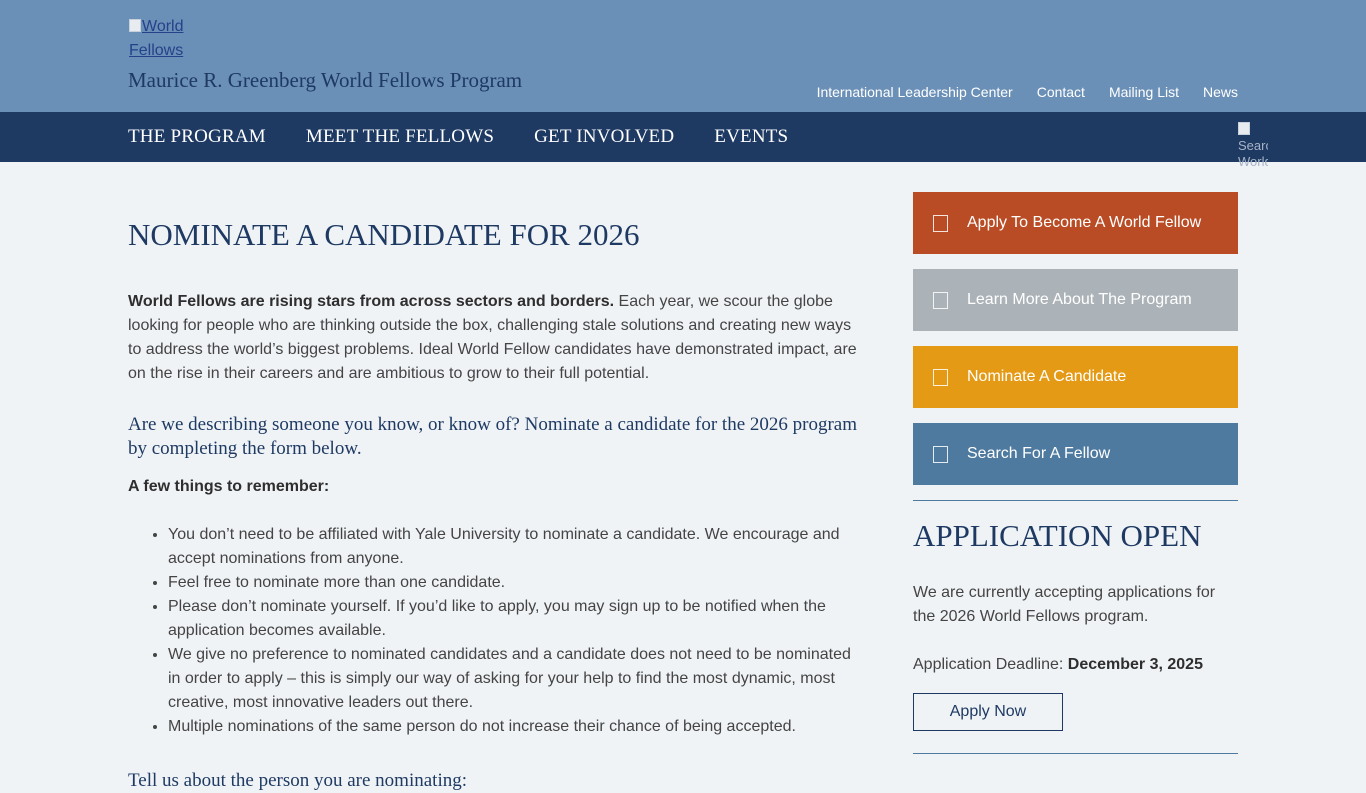 Image resolution: width=1366 pixels, height=793 pixels. Describe the element at coordinates (1084, 222) in the screenshot. I see `cta-label: Apply To Become A World Fellow` at that location.